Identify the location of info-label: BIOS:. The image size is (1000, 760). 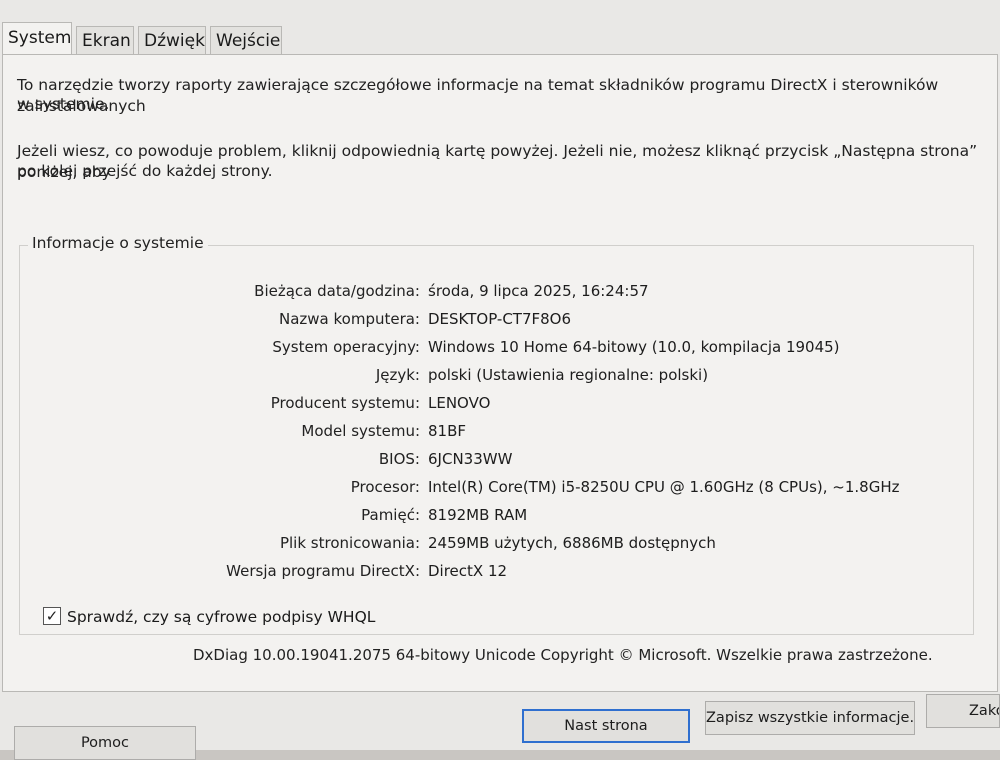
(399, 459).